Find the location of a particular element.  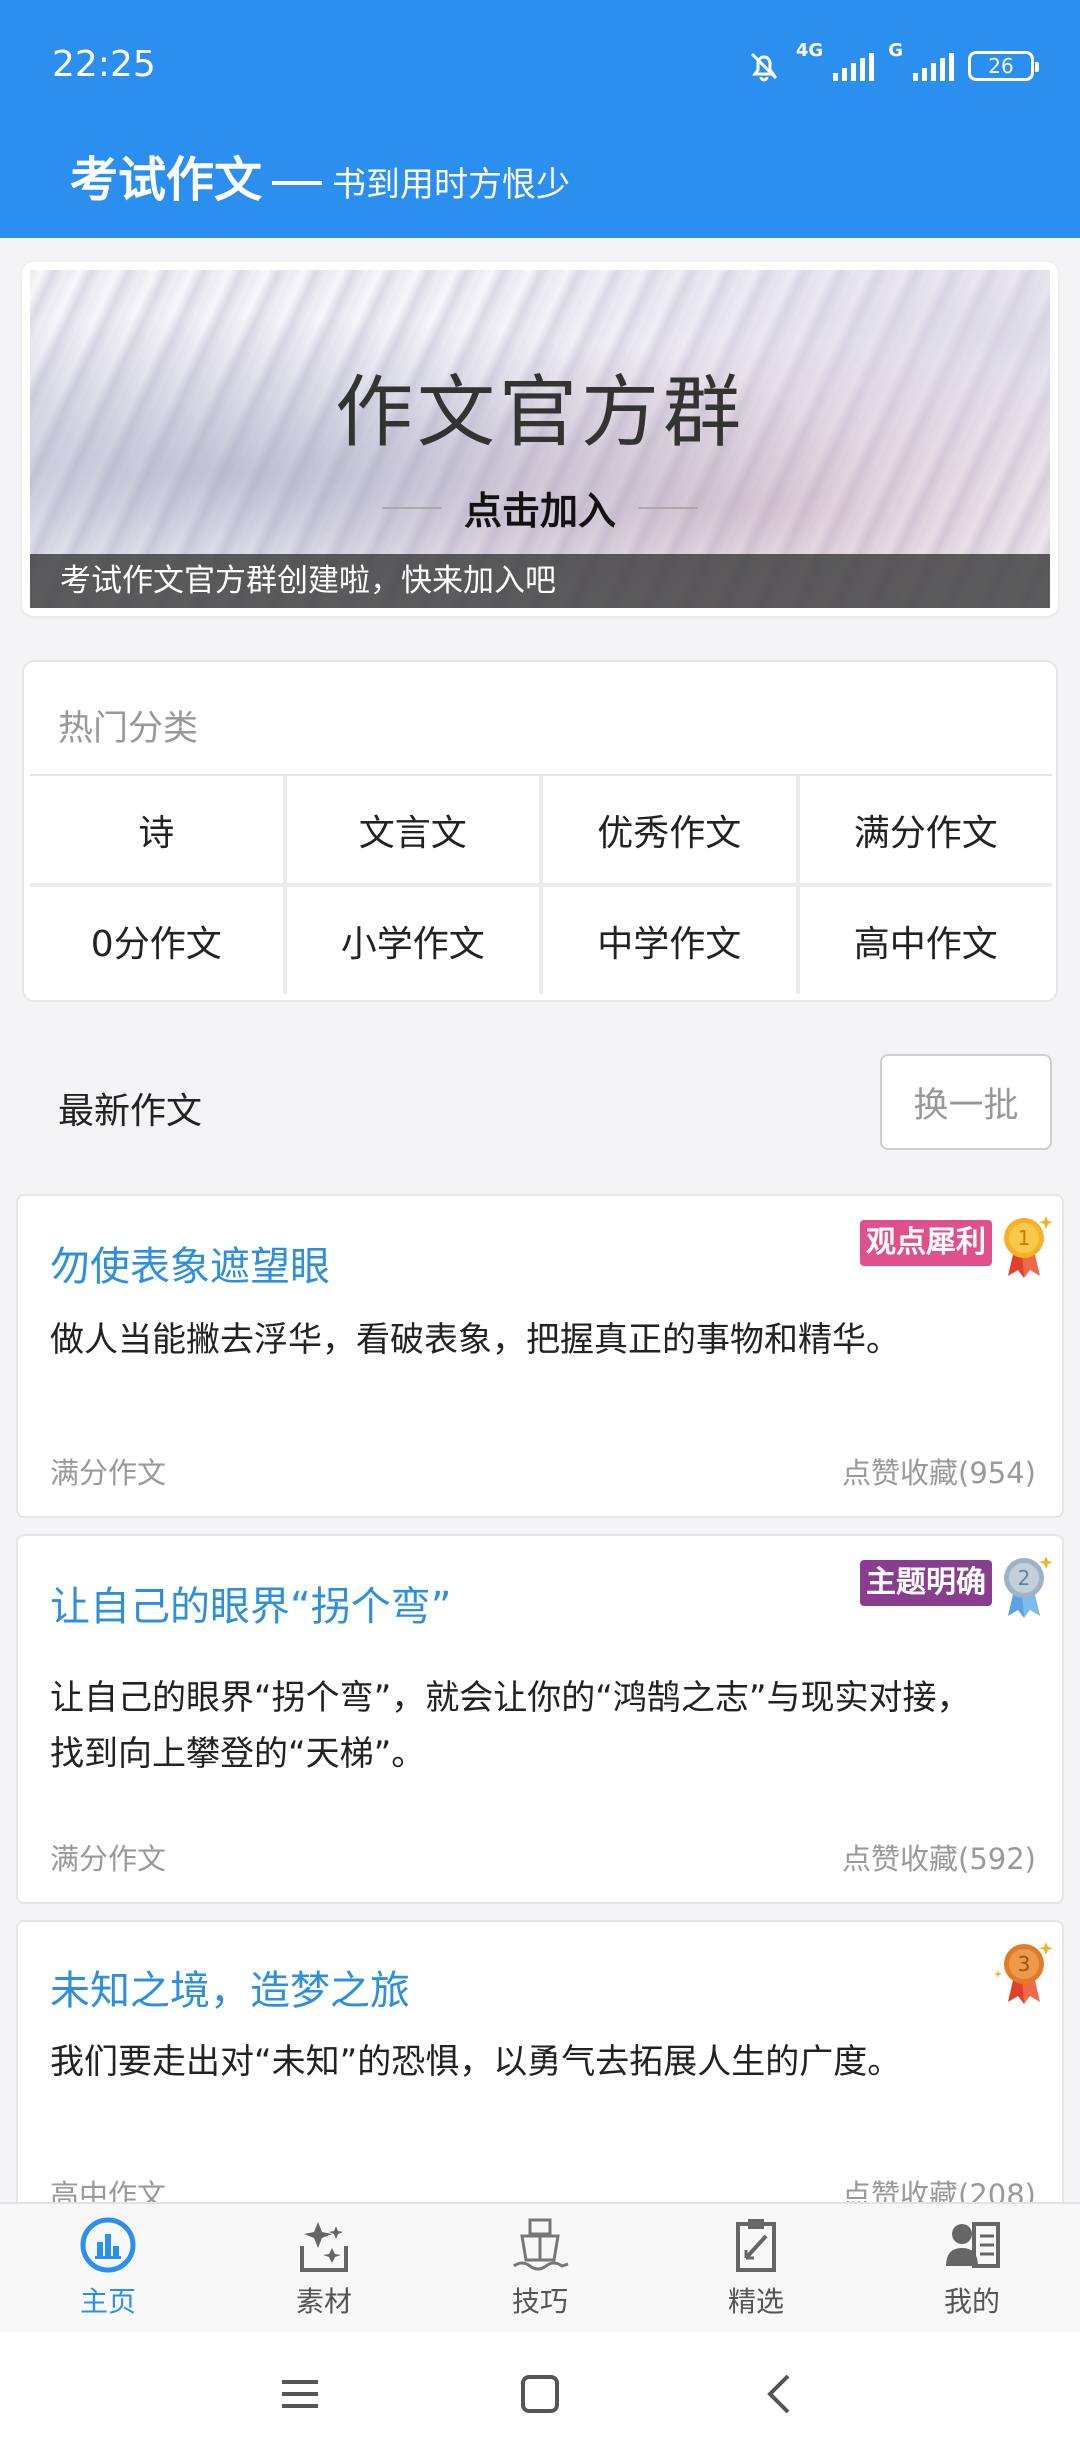

section-title: 最新作文 is located at coordinates (130, 1111).